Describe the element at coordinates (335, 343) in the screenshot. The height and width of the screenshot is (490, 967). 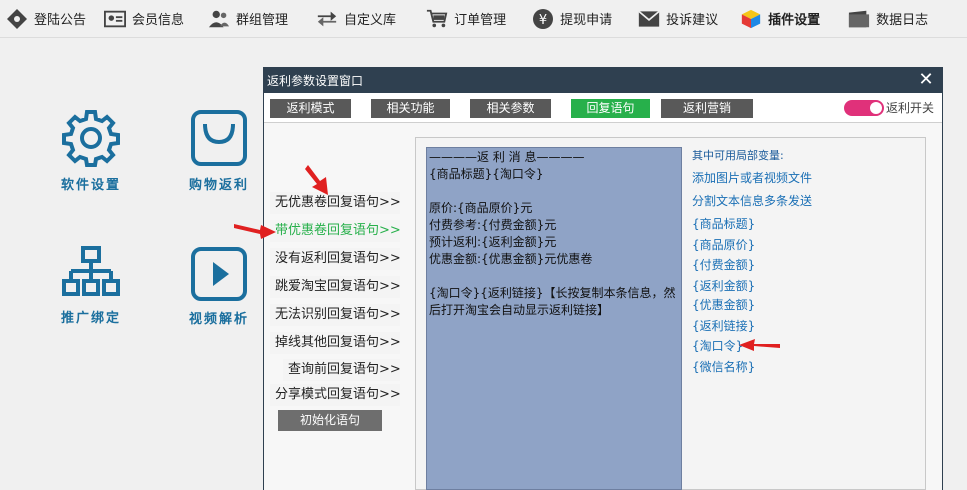
I see `menu-offline-other-reply: 掉线其他回复语句>>` at that location.